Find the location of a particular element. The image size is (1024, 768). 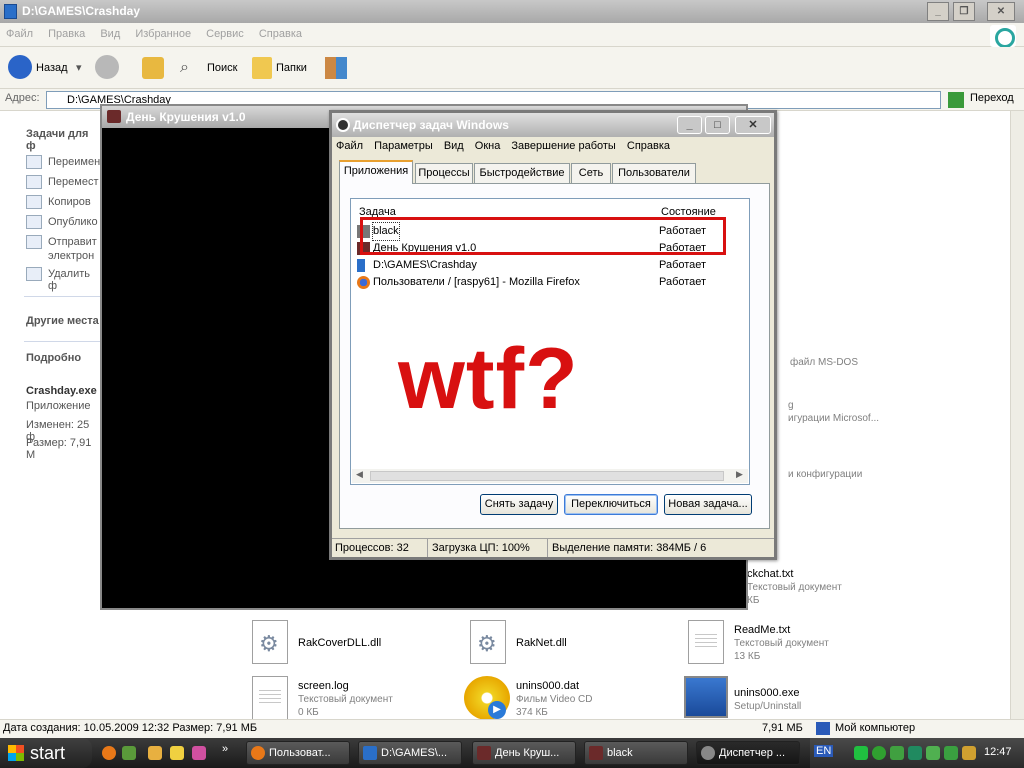

tab-applications: Приложения is located at coordinates (376, 172).